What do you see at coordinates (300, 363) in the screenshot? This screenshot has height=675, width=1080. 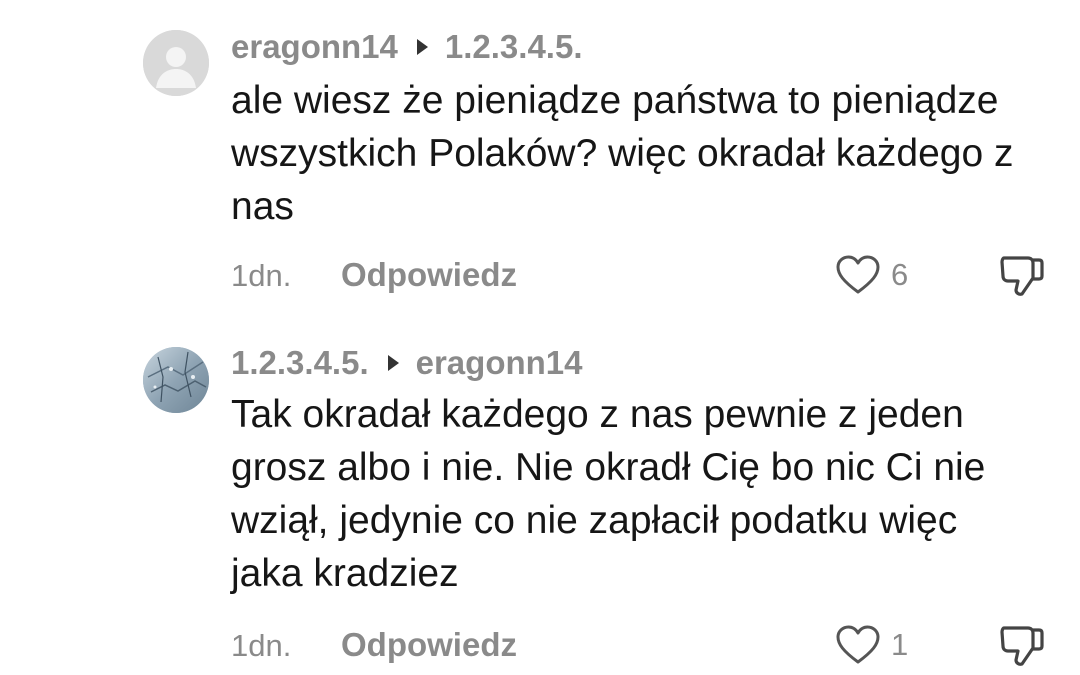 I see `author-name: 1.2.3.4.5.` at bounding box center [300, 363].